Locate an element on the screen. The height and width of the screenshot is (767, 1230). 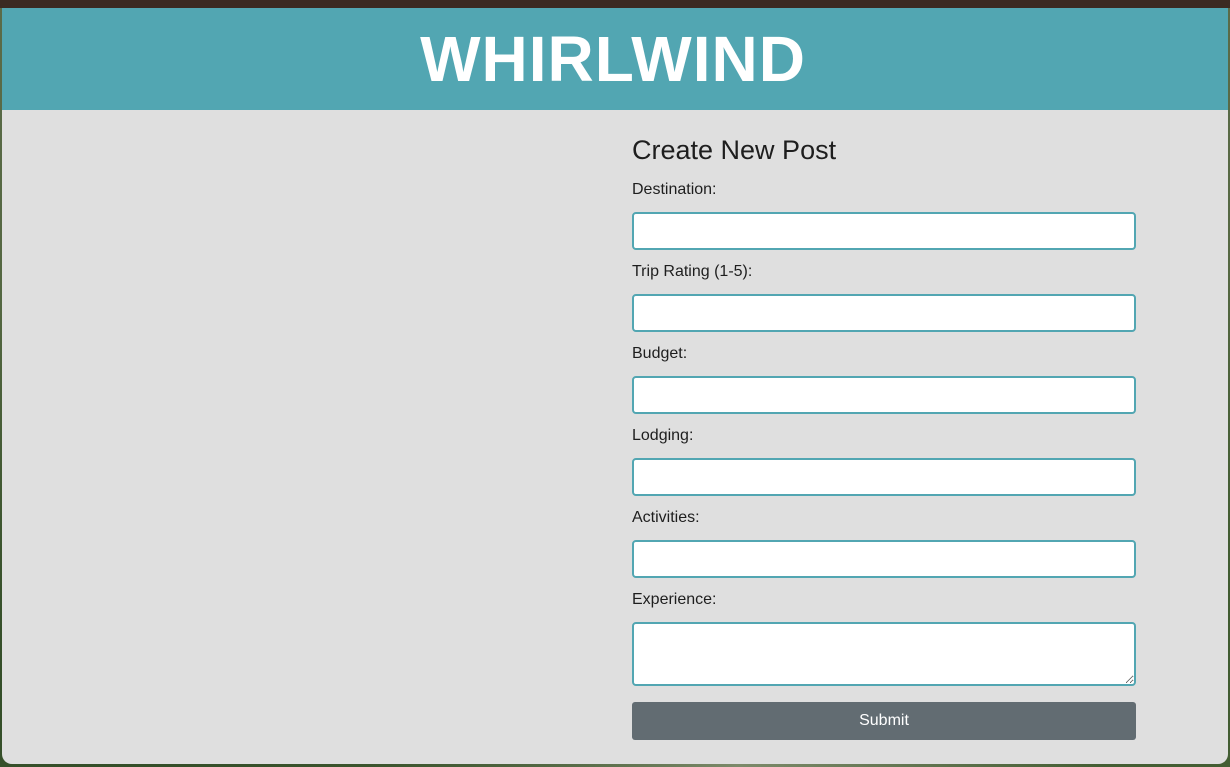
experience-textarea is located at coordinates (884, 654).